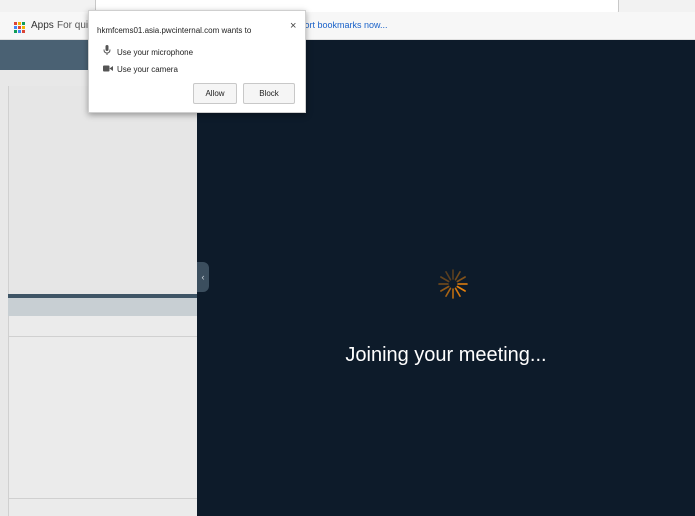  Describe the element at coordinates (453, 284) in the screenshot. I see `loading-spinner-icon` at that location.